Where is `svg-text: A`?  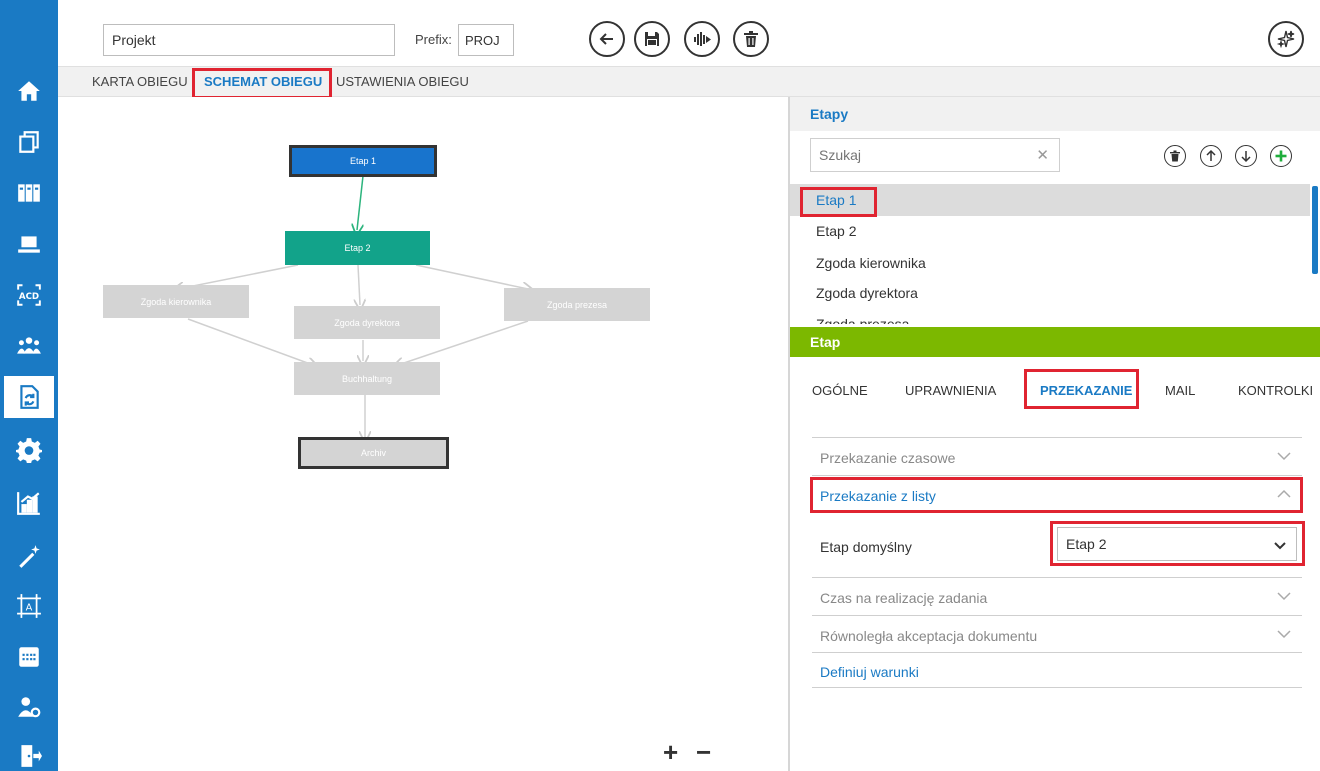 svg-text: A is located at coordinates (29, 607).